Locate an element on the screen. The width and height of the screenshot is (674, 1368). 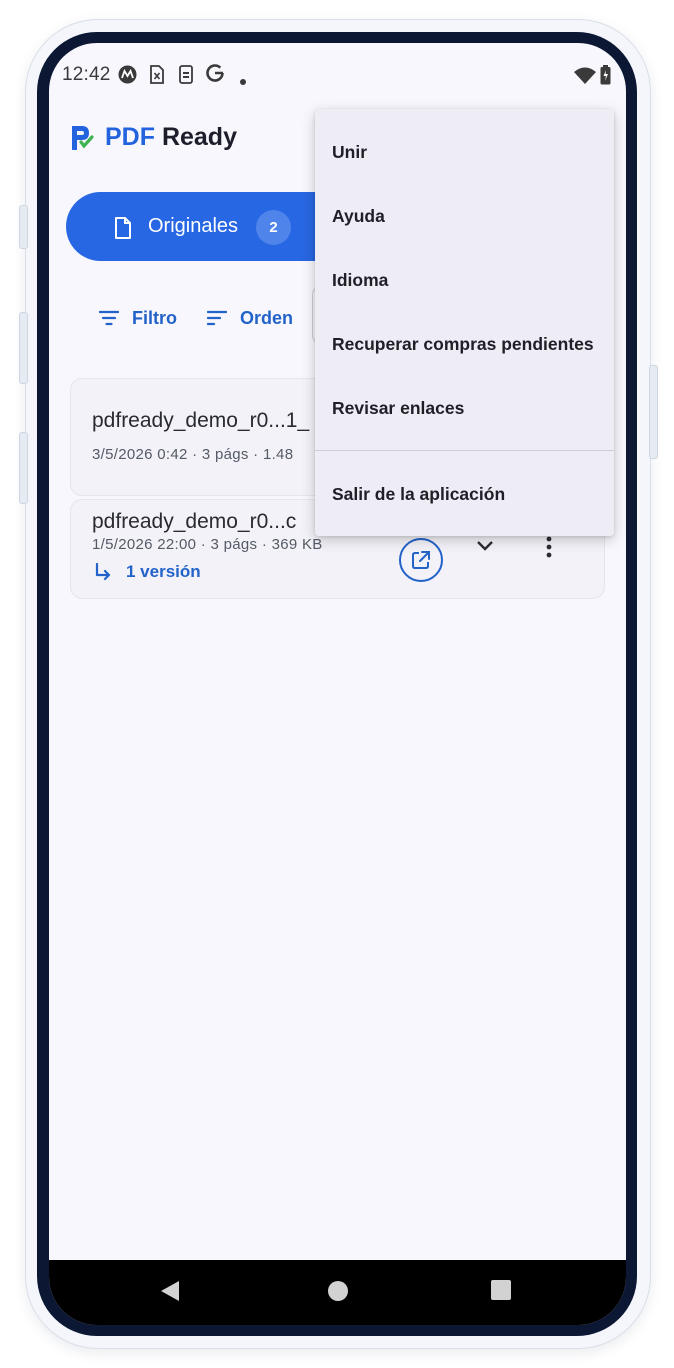
navigation-bar is located at coordinates (337, 1292).